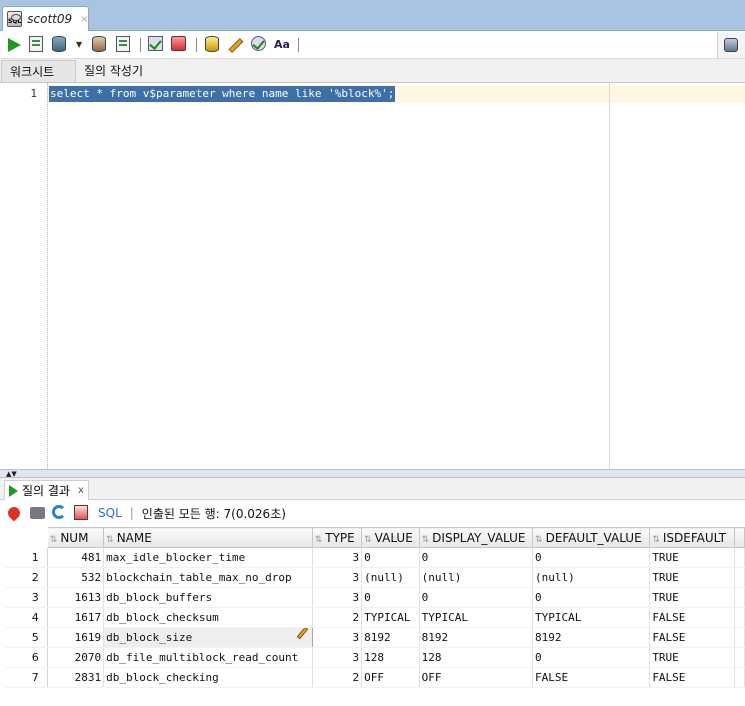 The image size is (745, 706). What do you see at coordinates (76, 657) in the screenshot?
I see `cell-num: 2070` at bounding box center [76, 657].